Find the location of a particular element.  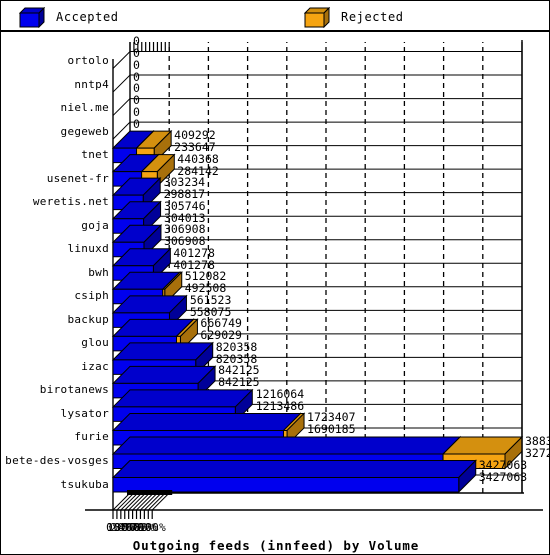

bar-accepted-value: 3427063 is located at coordinates (503, 476).